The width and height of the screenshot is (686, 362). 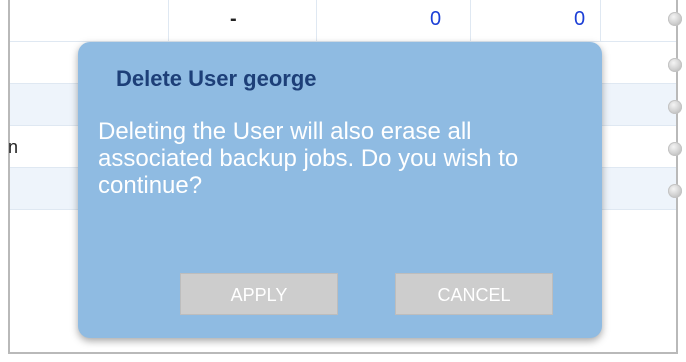 What do you see at coordinates (233, 19) in the screenshot?
I see `table-cell-dash: -` at bounding box center [233, 19].